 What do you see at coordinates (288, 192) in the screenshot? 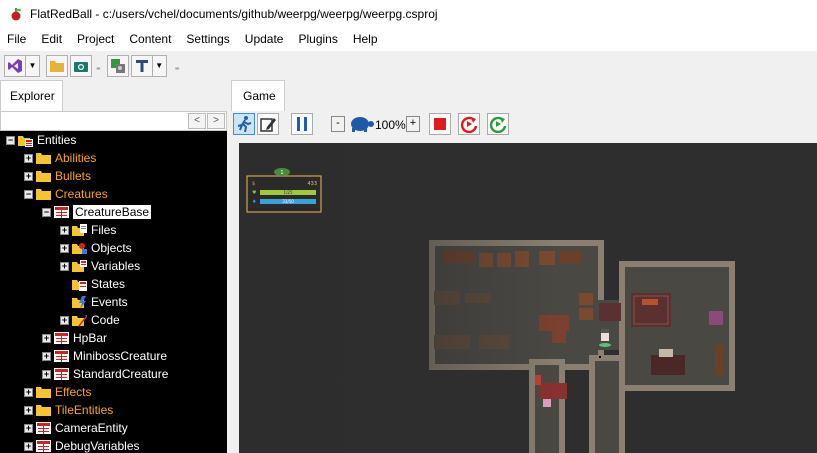
I see `hud-hp: 1/25` at bounding box center [288, 192].